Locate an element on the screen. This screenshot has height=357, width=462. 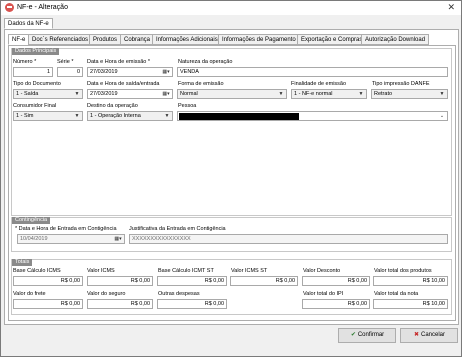
contingencia-data-value: 10/04/2019 is located at coordinates (34, 239).